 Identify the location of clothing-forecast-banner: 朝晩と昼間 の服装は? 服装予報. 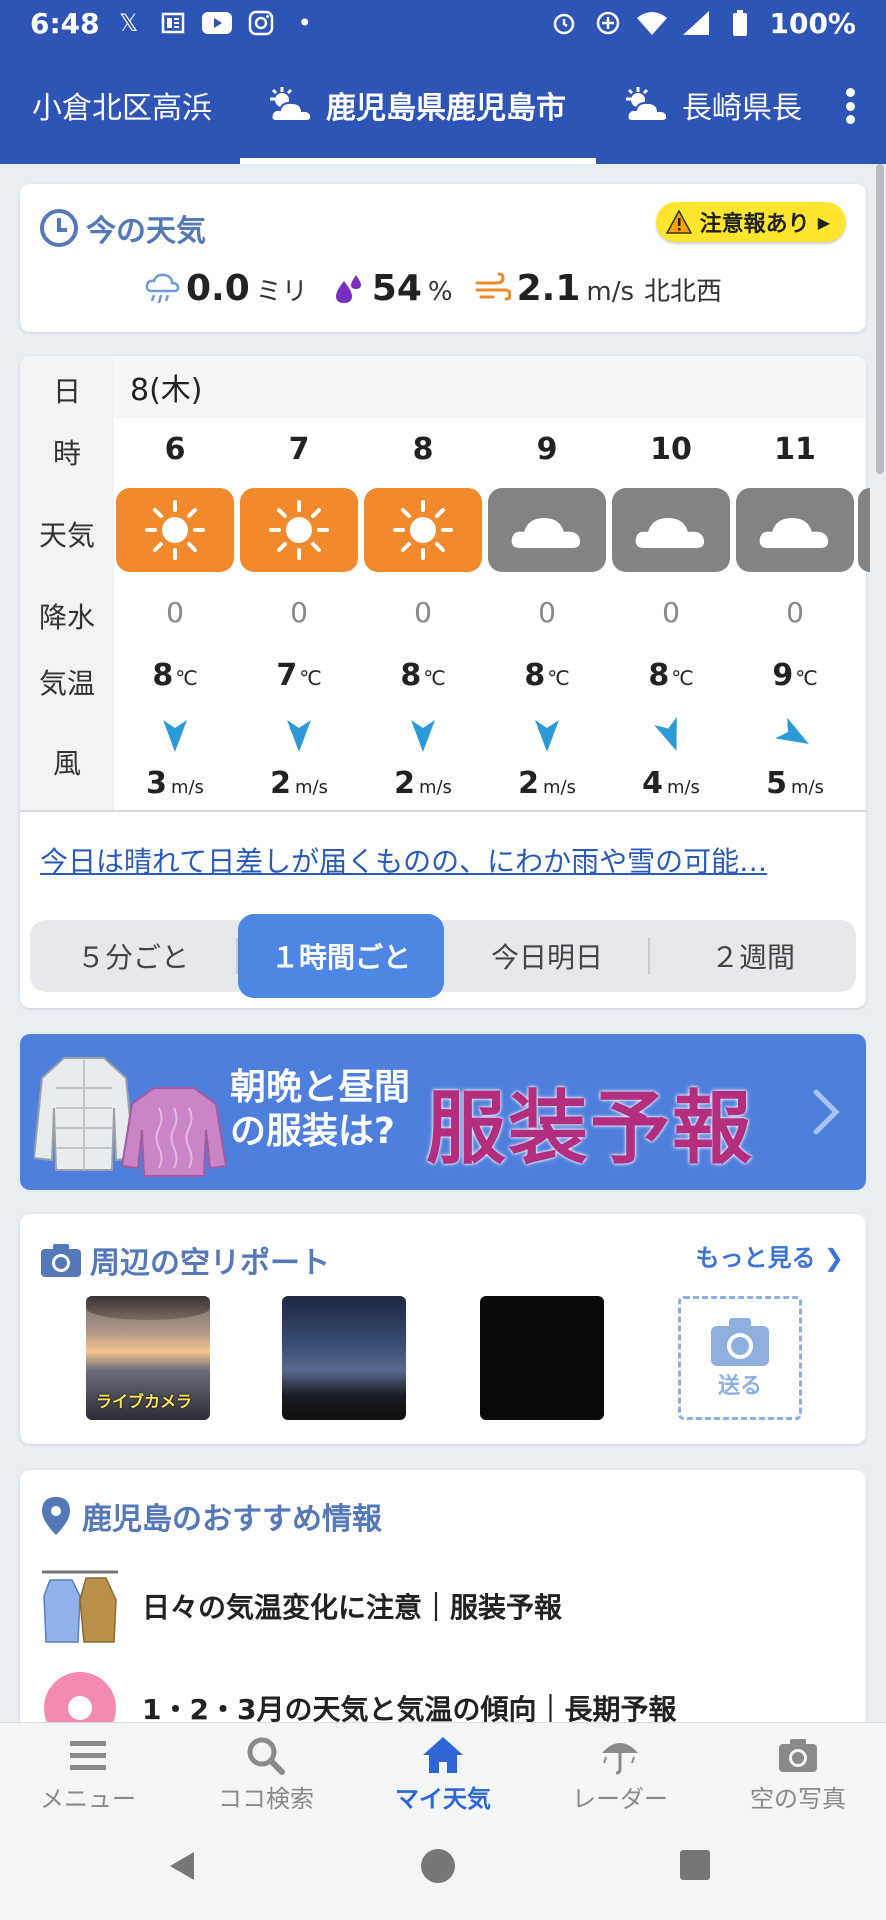
(443, 1112).